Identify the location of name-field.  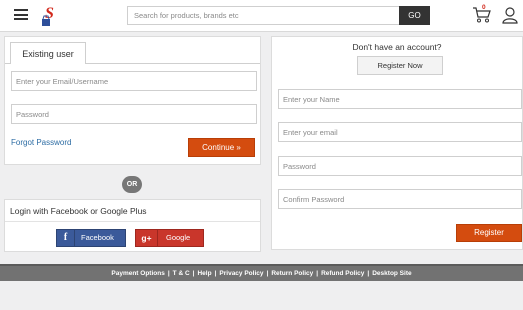
(400, 99).